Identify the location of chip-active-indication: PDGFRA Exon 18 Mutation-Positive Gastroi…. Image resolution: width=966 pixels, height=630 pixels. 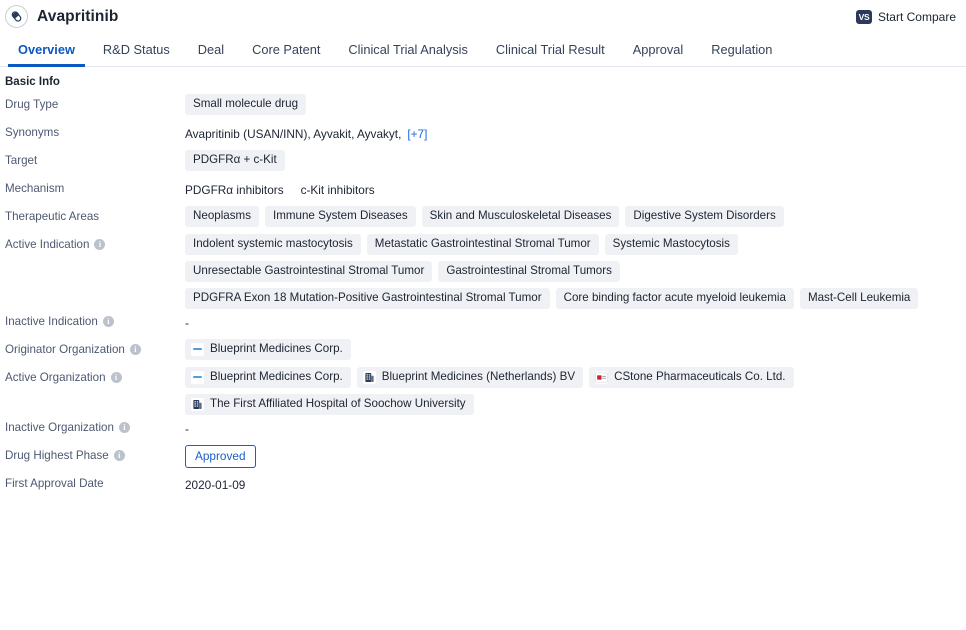
(367, 298).